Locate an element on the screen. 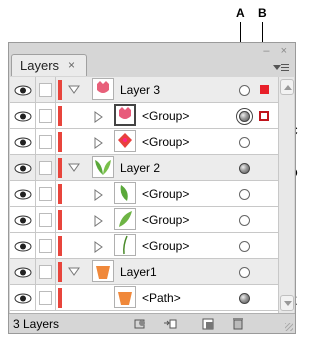 This screenshot has height=339, width=327. layer-name: Layer 3 is located at coordinates (140, 90).